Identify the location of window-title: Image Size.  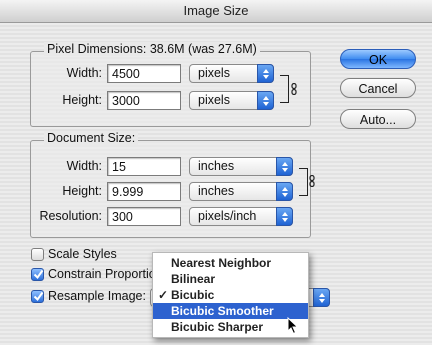
(216, 11).